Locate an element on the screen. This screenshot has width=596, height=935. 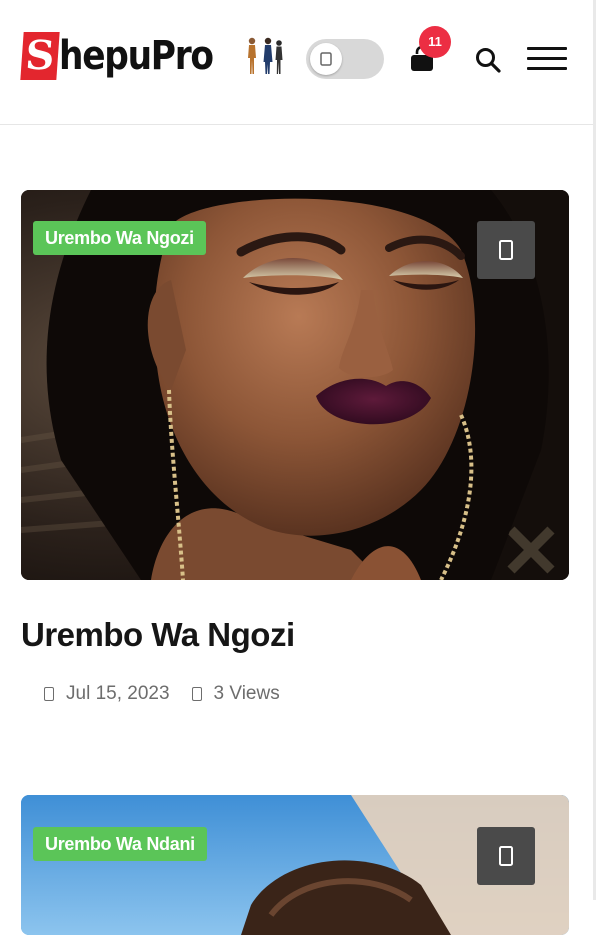
hamburger-menu-icon is located at coordinates (547, 59).